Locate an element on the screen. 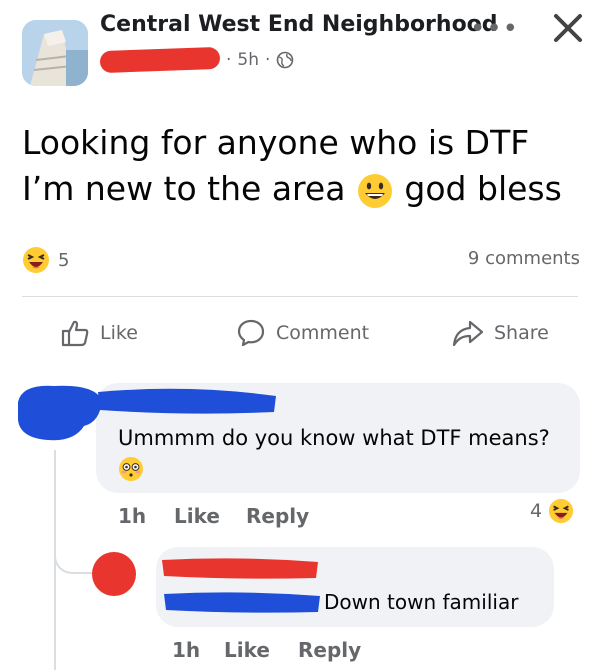 This screenshot has width=600, height=670. comment-like-button: Like is located at coordinates (197, 516).